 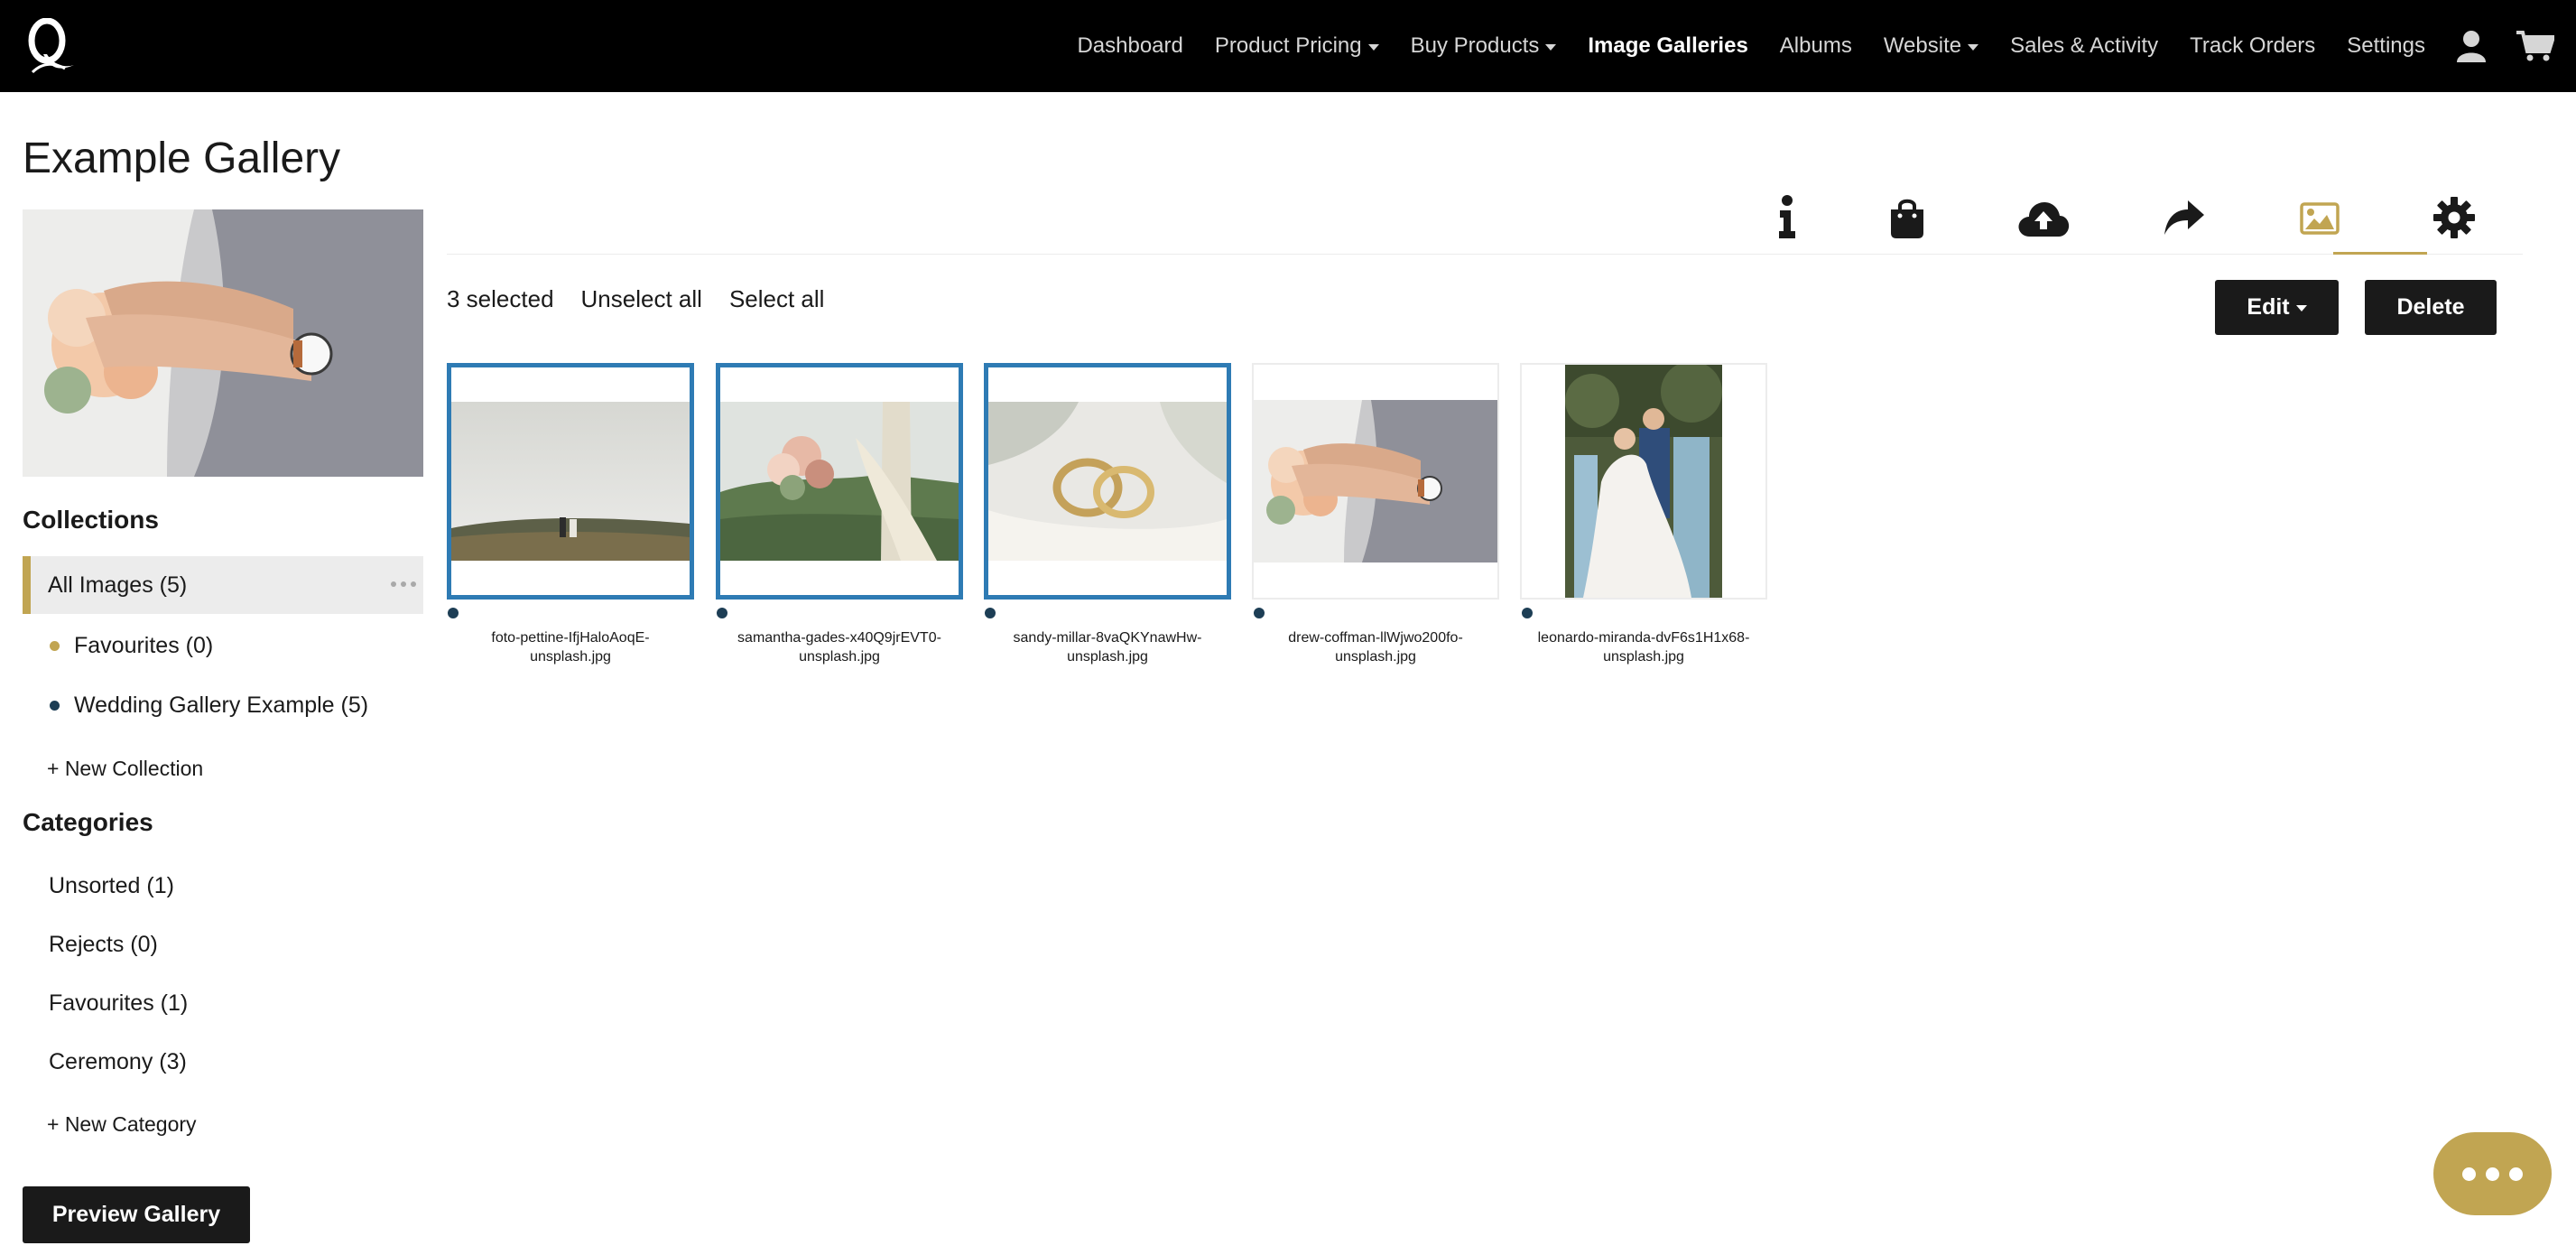 I want to click on collection-label: Favourites (0), so click(x=144, y=645).